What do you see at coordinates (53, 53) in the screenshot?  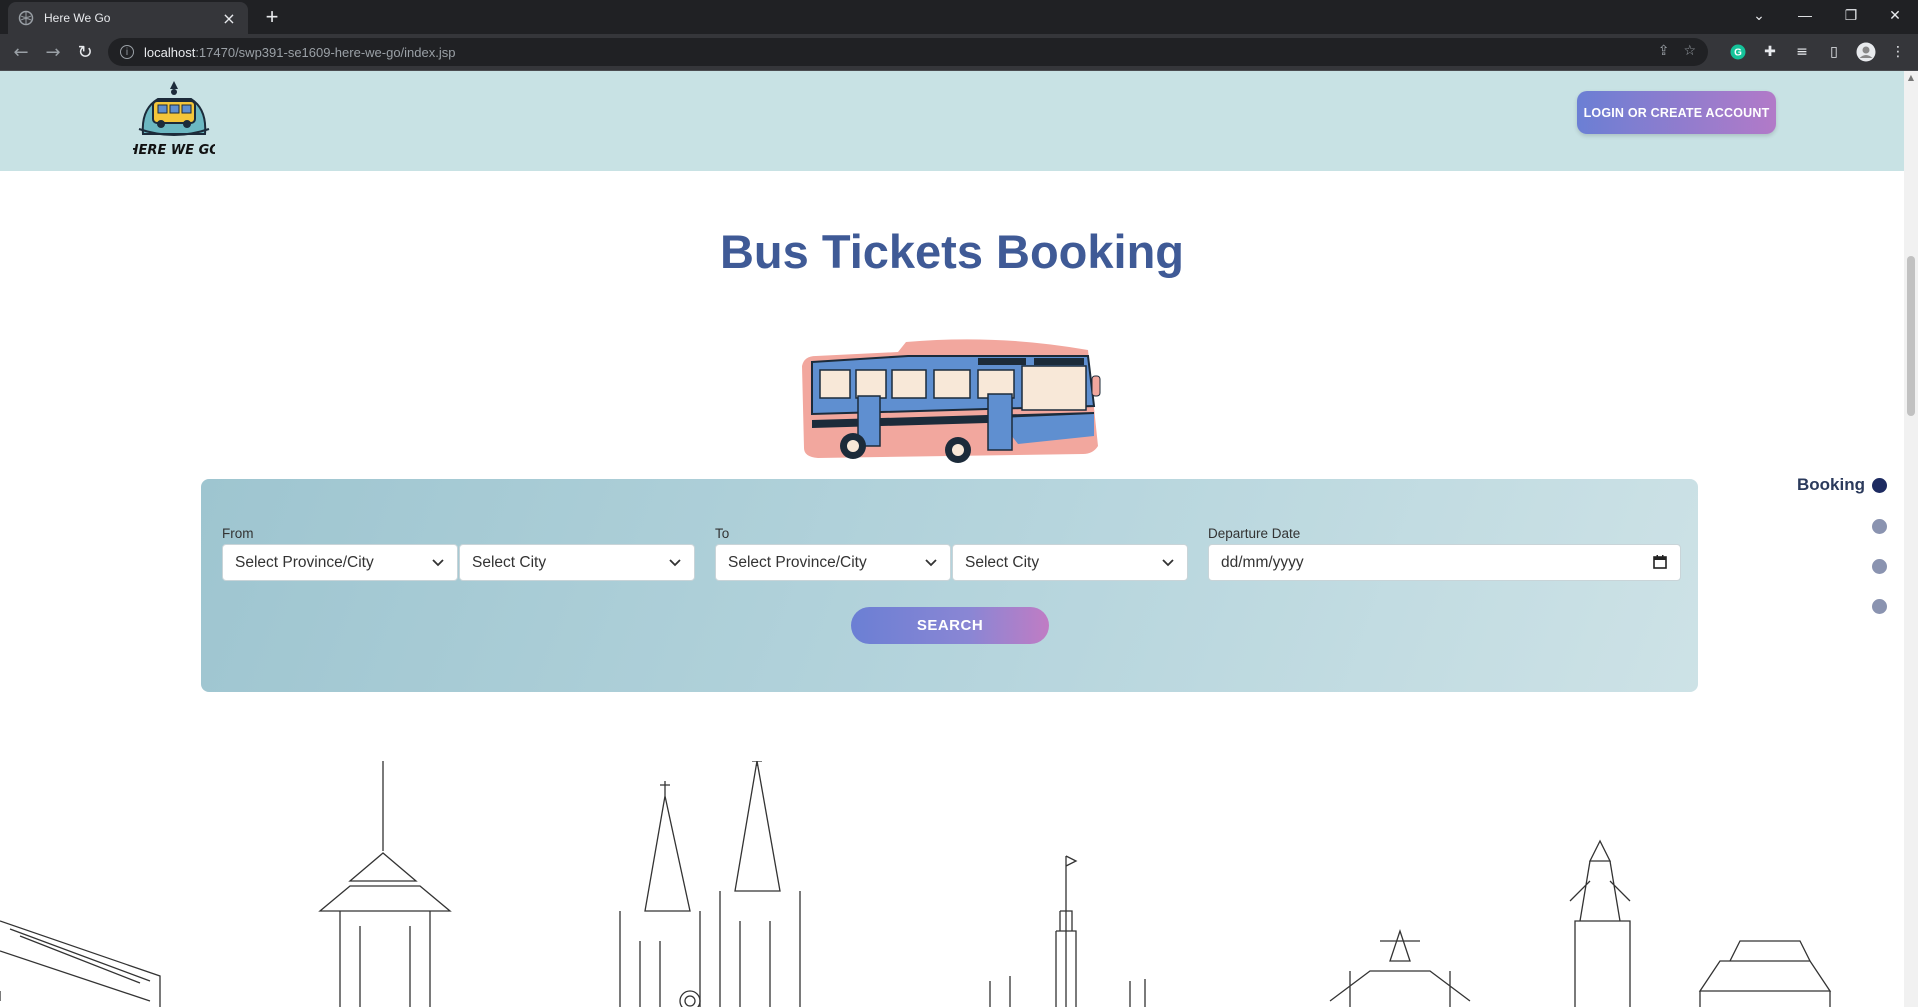 I see `forward-icon: →` at bounding box center [53, 53].